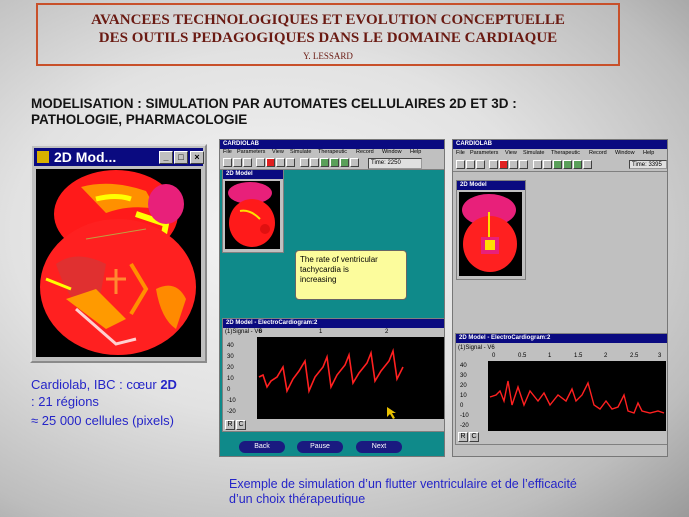 This screenshot has height=517, width=689. I want to click on next-button: Next, so click(379, 447).